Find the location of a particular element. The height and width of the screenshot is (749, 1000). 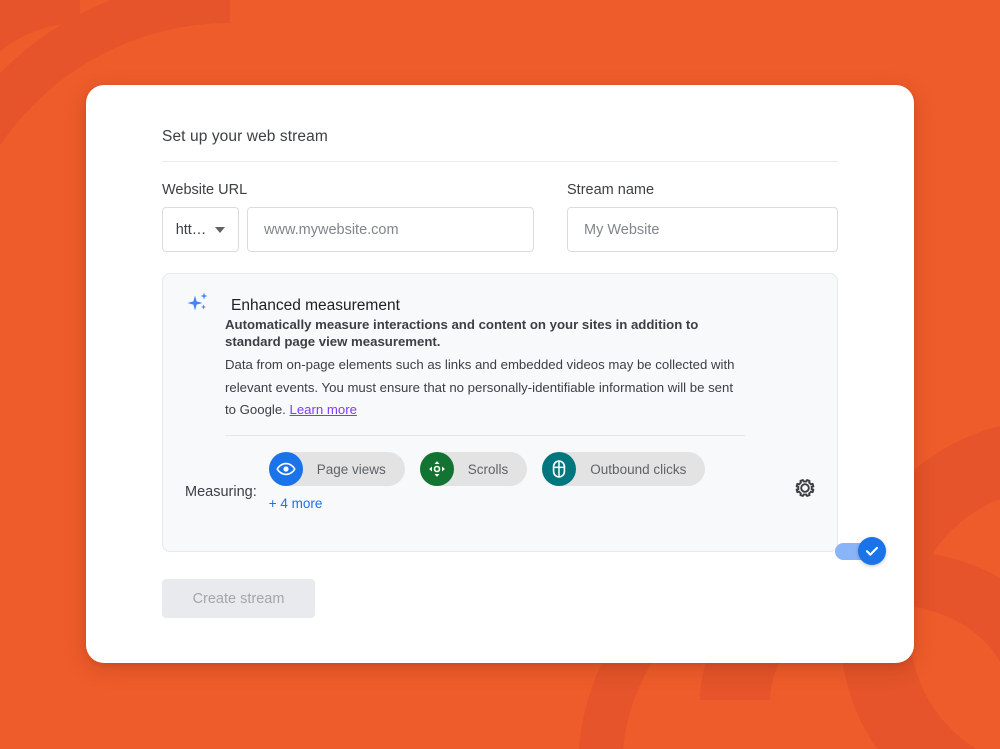

toggle-thumb is located at coordinates (872, 551).